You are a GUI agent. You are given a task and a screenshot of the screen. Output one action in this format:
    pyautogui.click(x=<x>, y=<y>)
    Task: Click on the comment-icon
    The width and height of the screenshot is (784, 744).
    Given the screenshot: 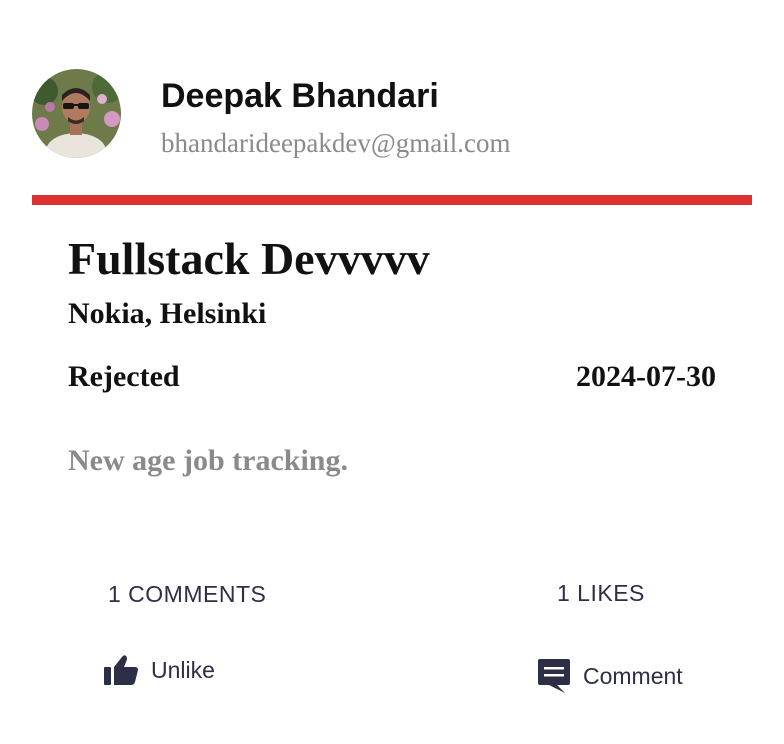 What is the action you would take?
    pyautogui.click(x=554, y=676)
    